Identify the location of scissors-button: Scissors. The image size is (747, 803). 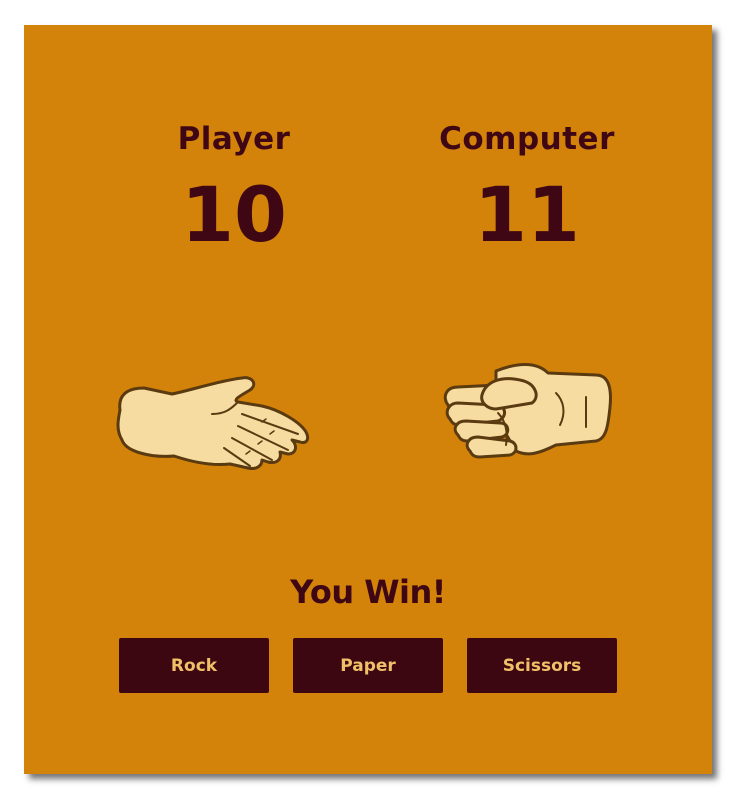
(542, 665).